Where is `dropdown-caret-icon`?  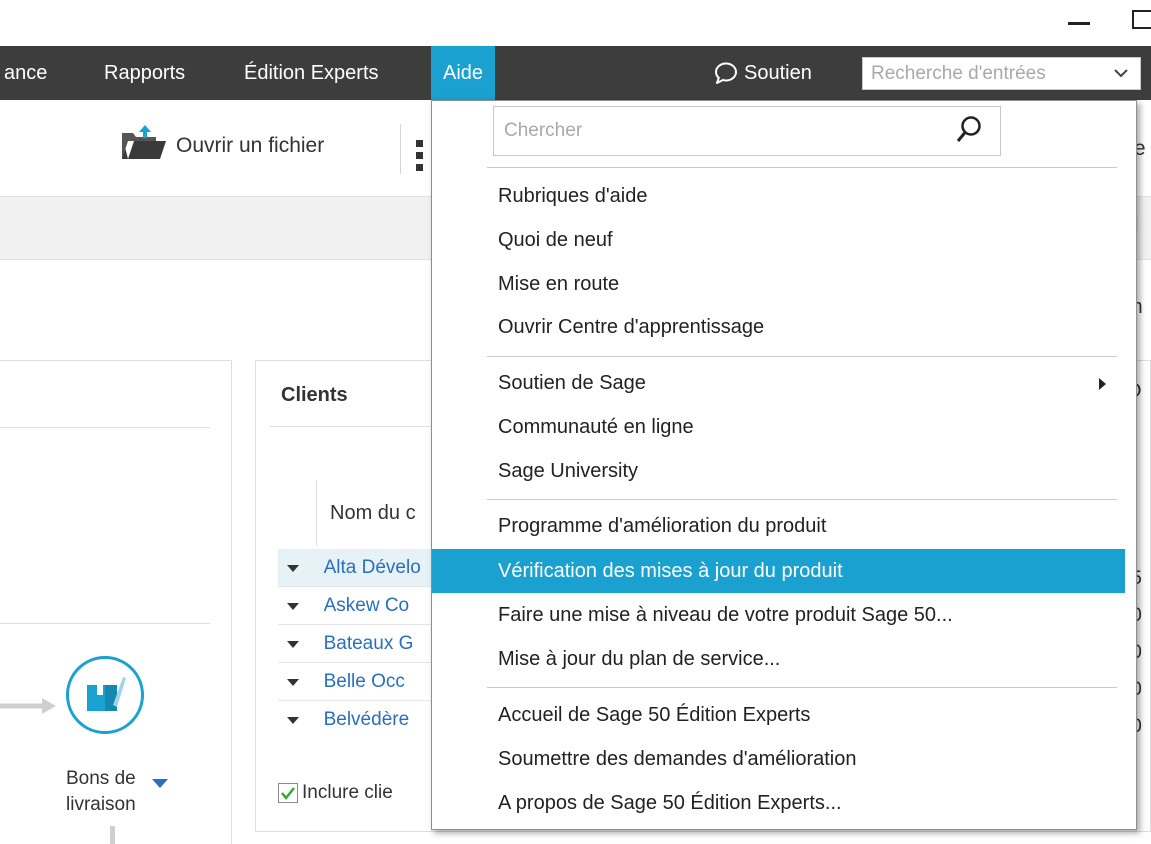 dropdown-caret-icon is located at coordinates (160, 785).